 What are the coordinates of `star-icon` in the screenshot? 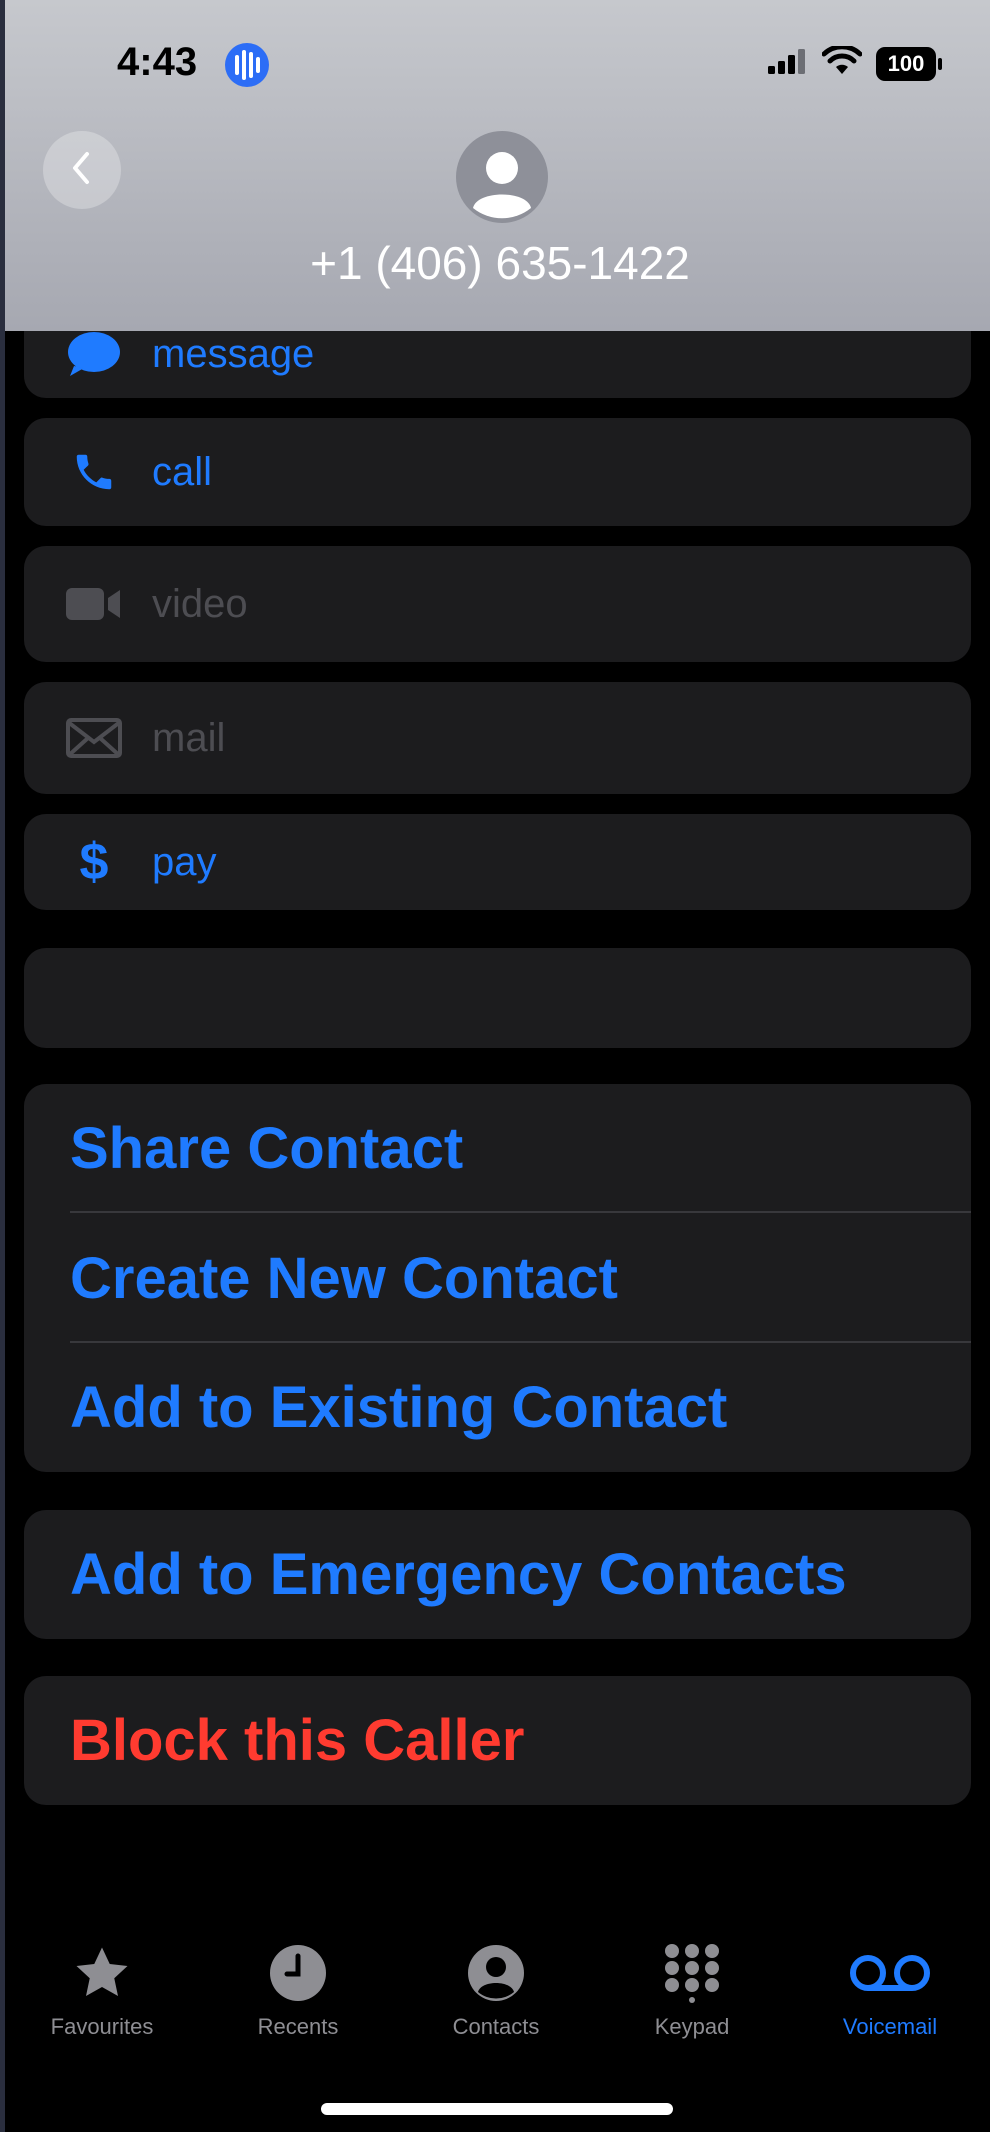 It's located at (102, 1975).